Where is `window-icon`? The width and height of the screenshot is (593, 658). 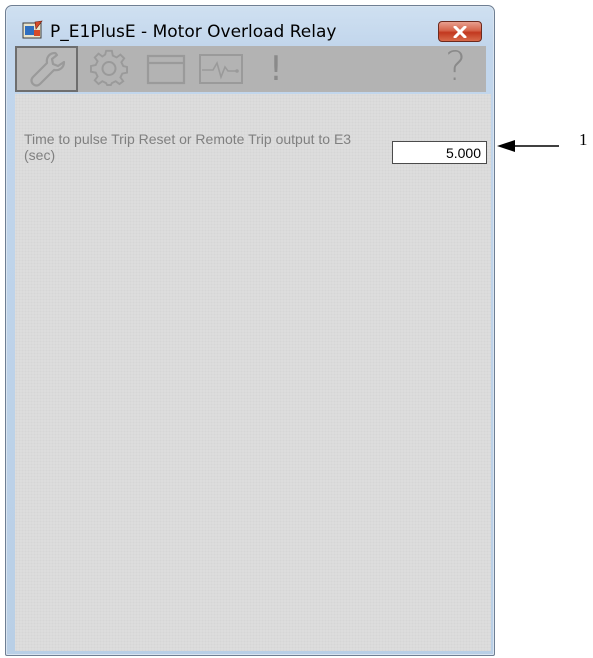 window-icon is located at coordinates (166, 69).